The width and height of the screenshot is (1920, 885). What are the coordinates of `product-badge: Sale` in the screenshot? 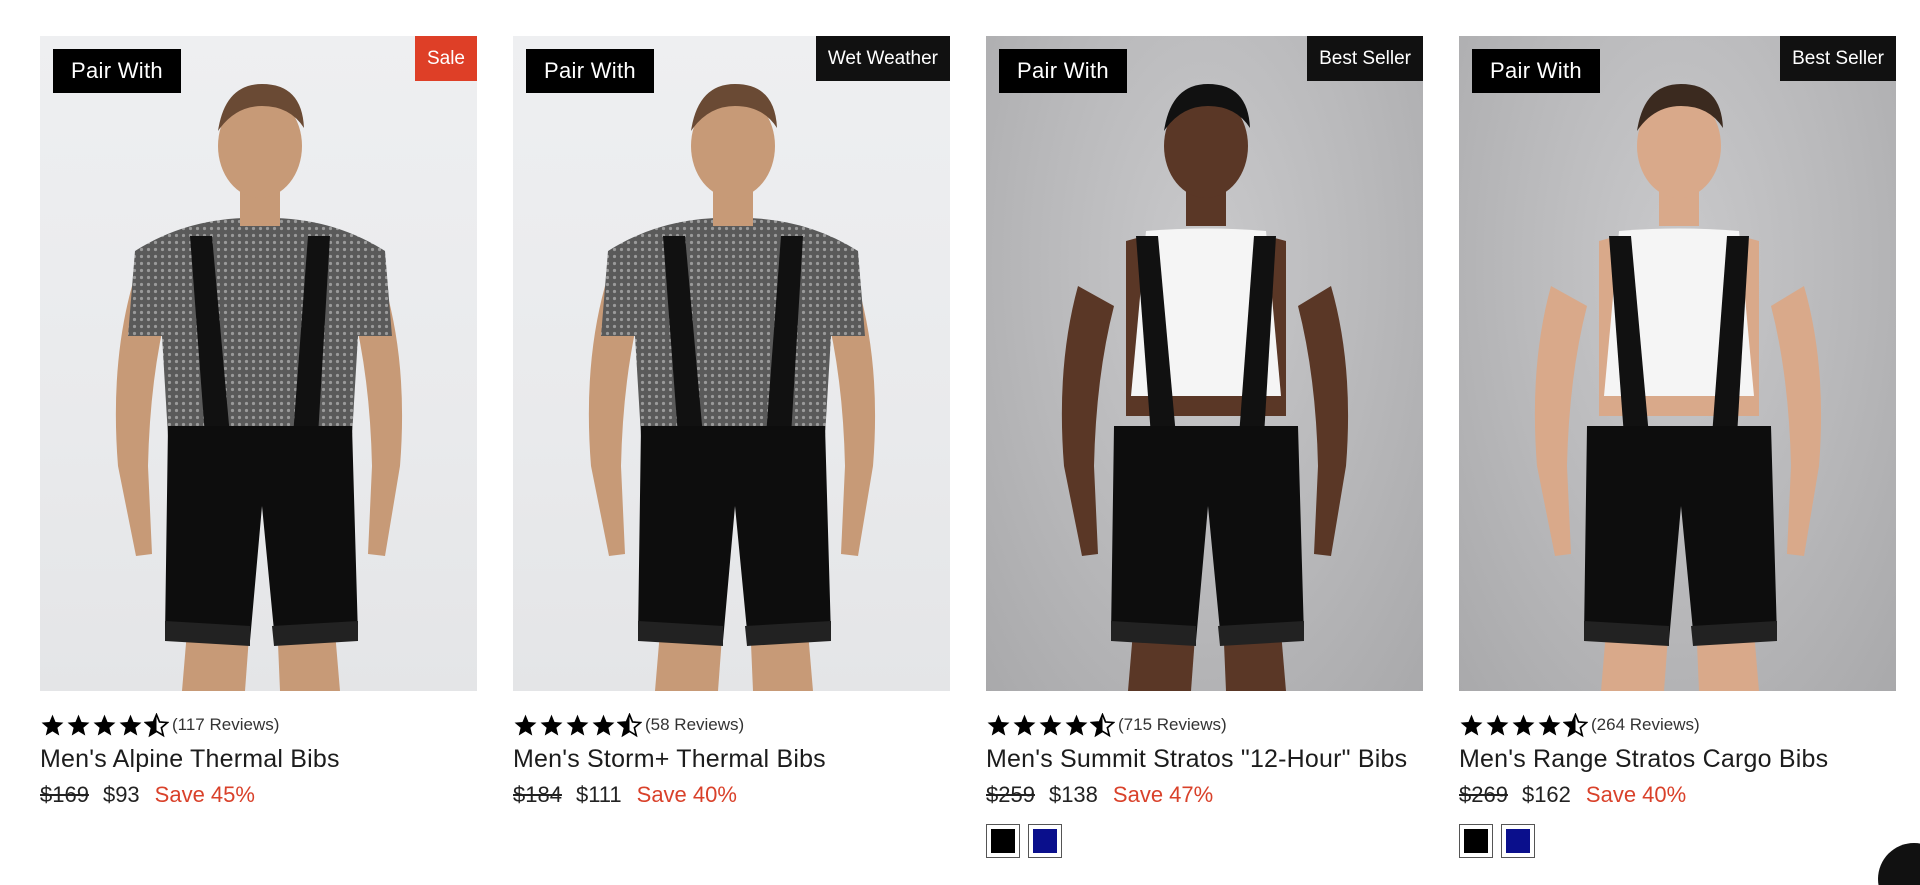 It's located at (445, 58).